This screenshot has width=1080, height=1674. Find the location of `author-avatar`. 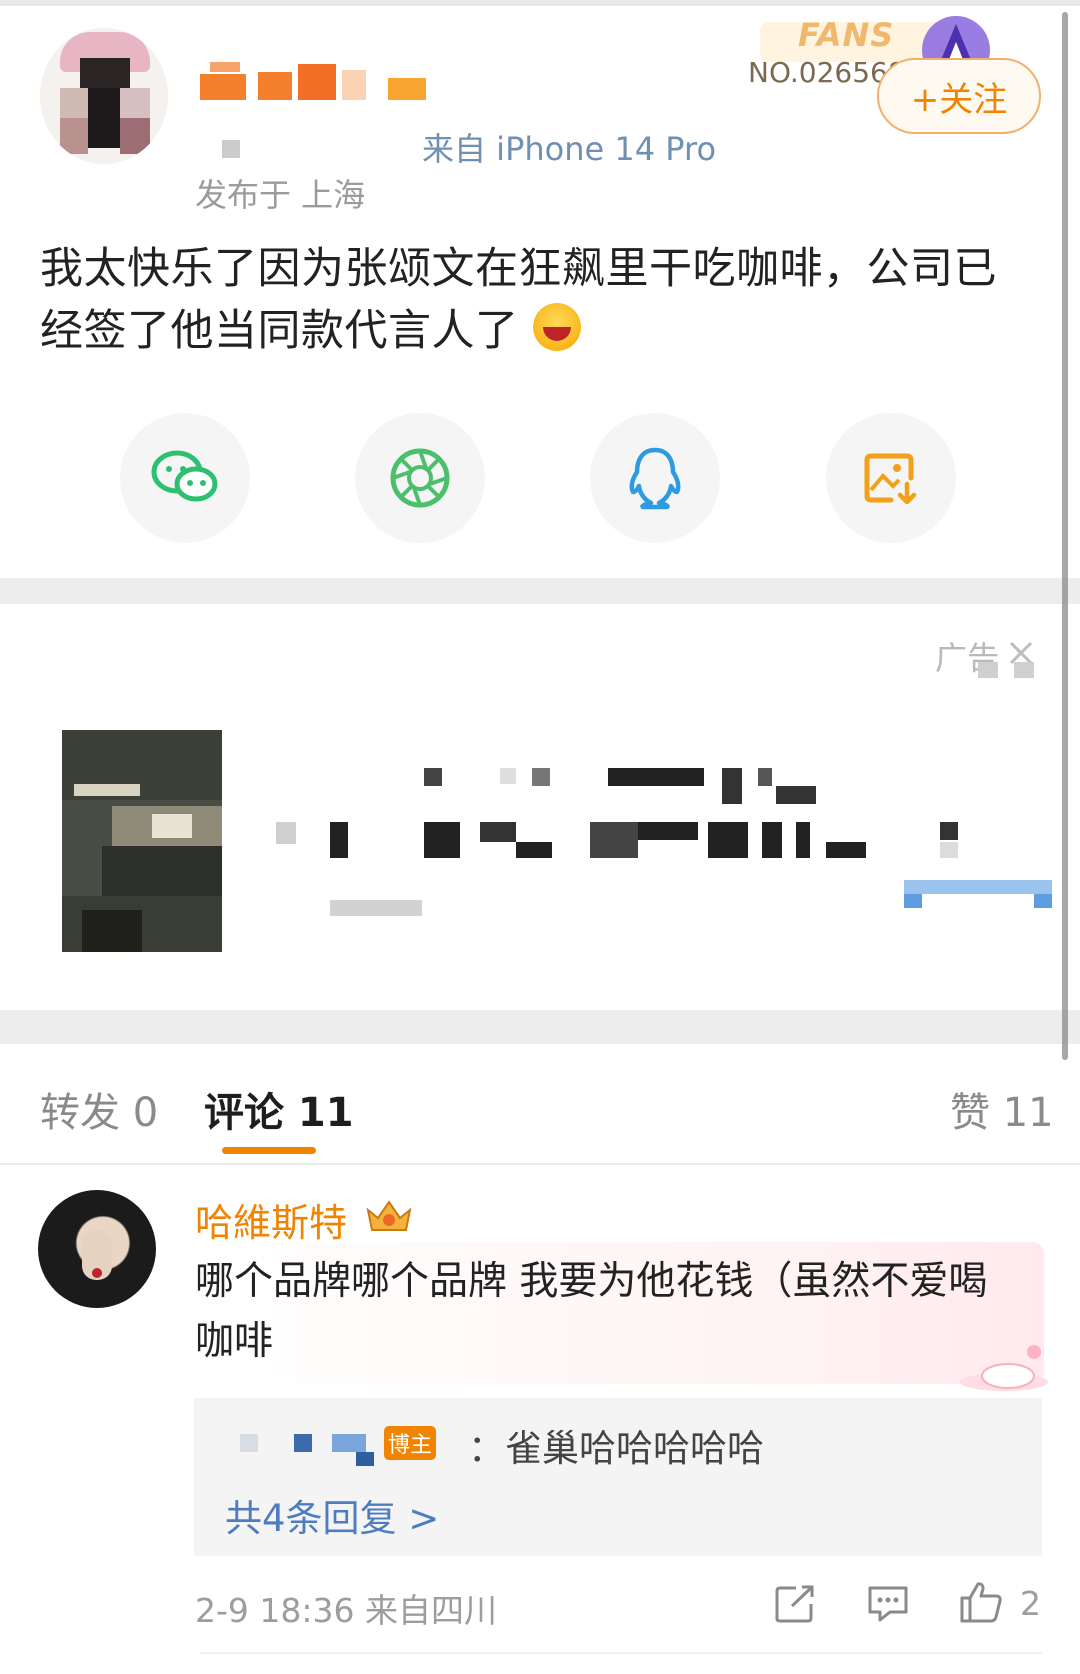

author-avatar is located at coordinates (104, 96).